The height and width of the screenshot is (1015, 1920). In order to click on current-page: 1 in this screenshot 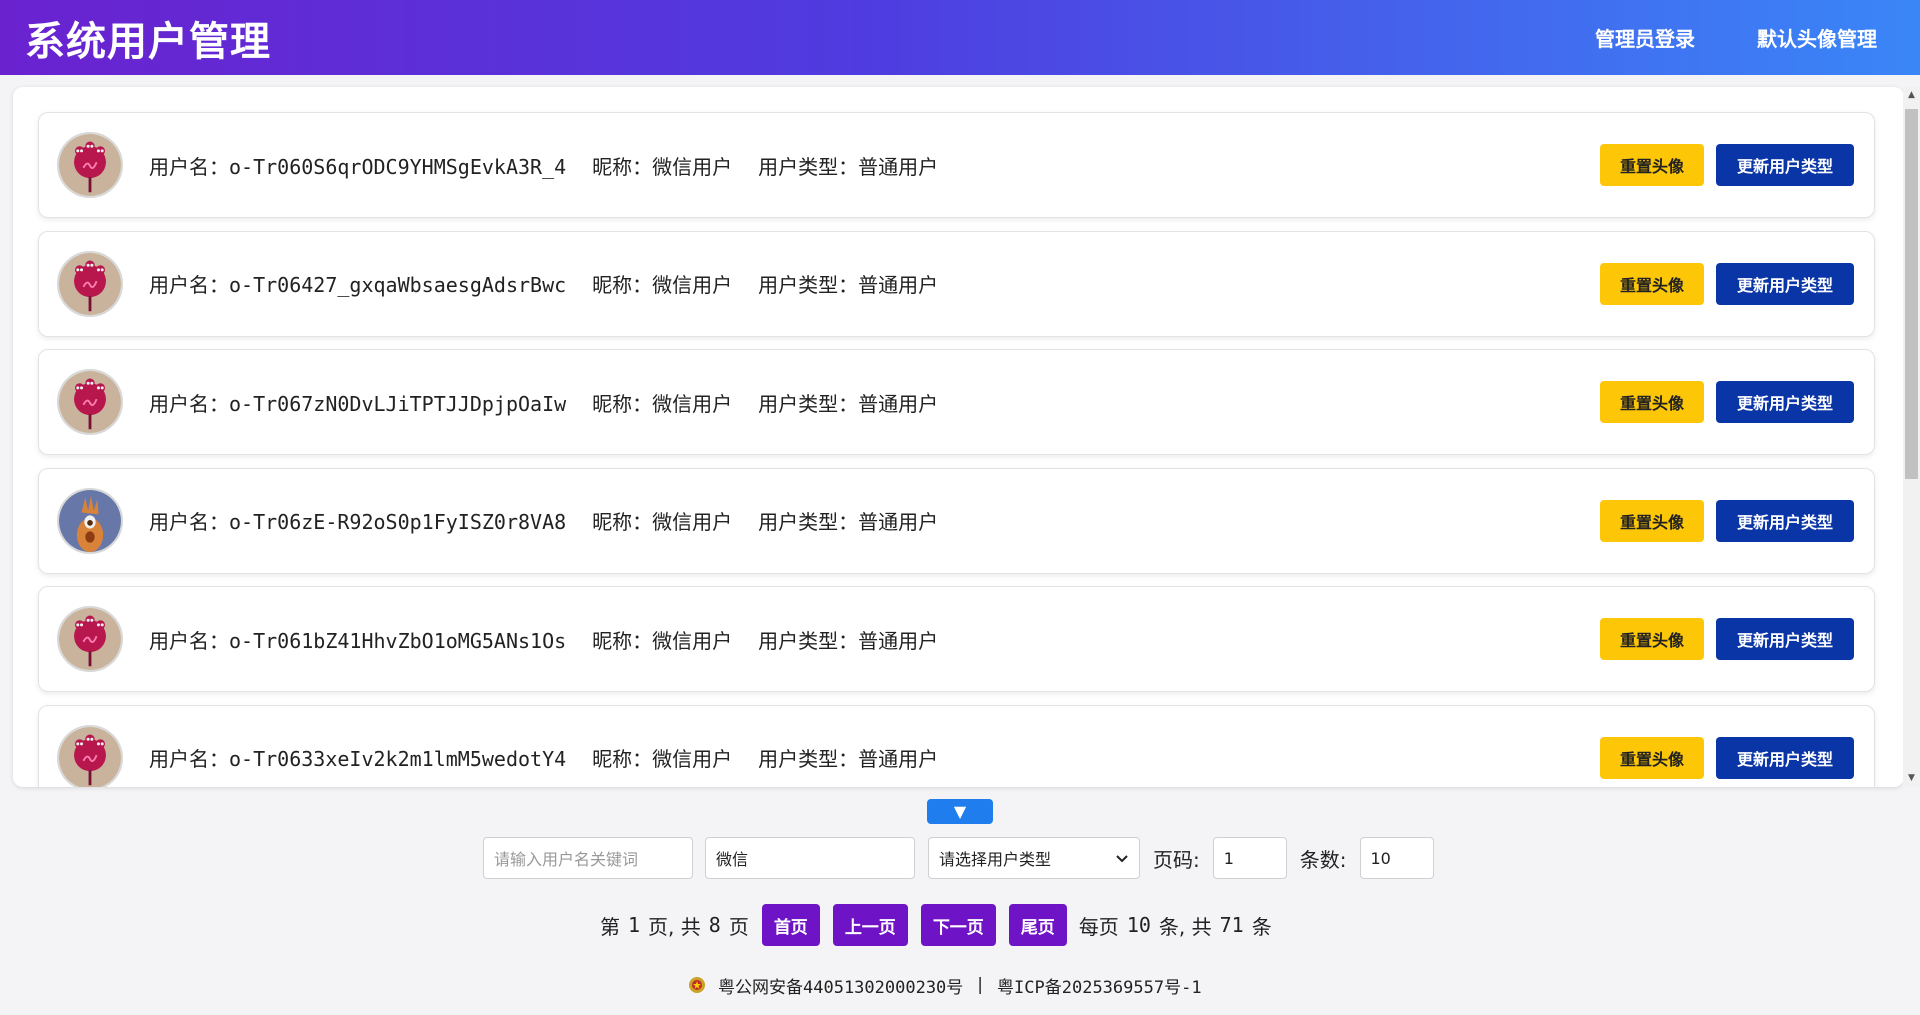, I will do `click(634, 925)`.